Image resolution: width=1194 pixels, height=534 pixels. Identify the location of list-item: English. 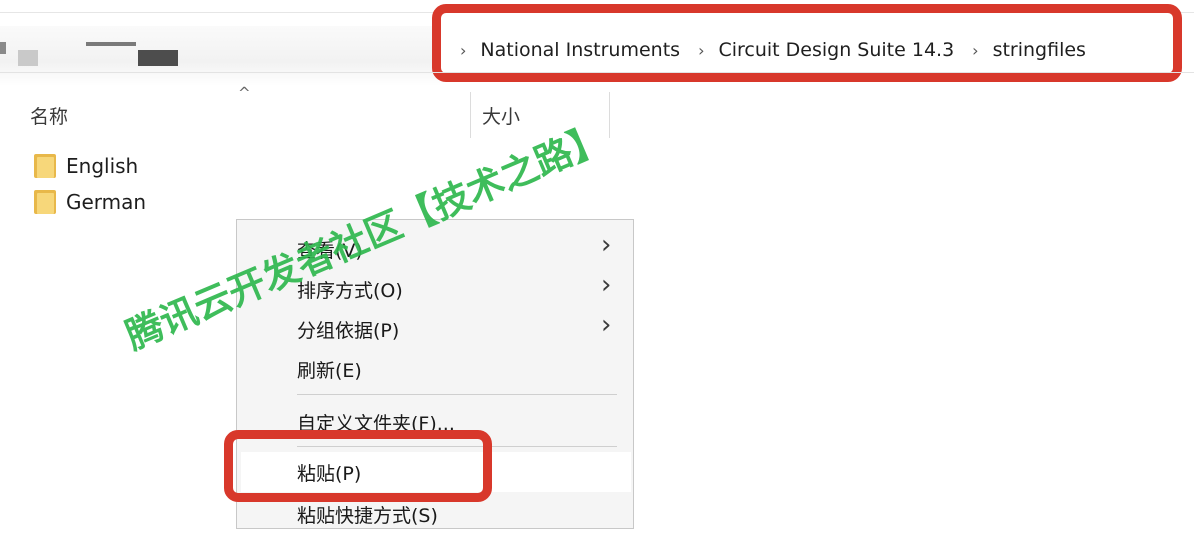
(86, 166).